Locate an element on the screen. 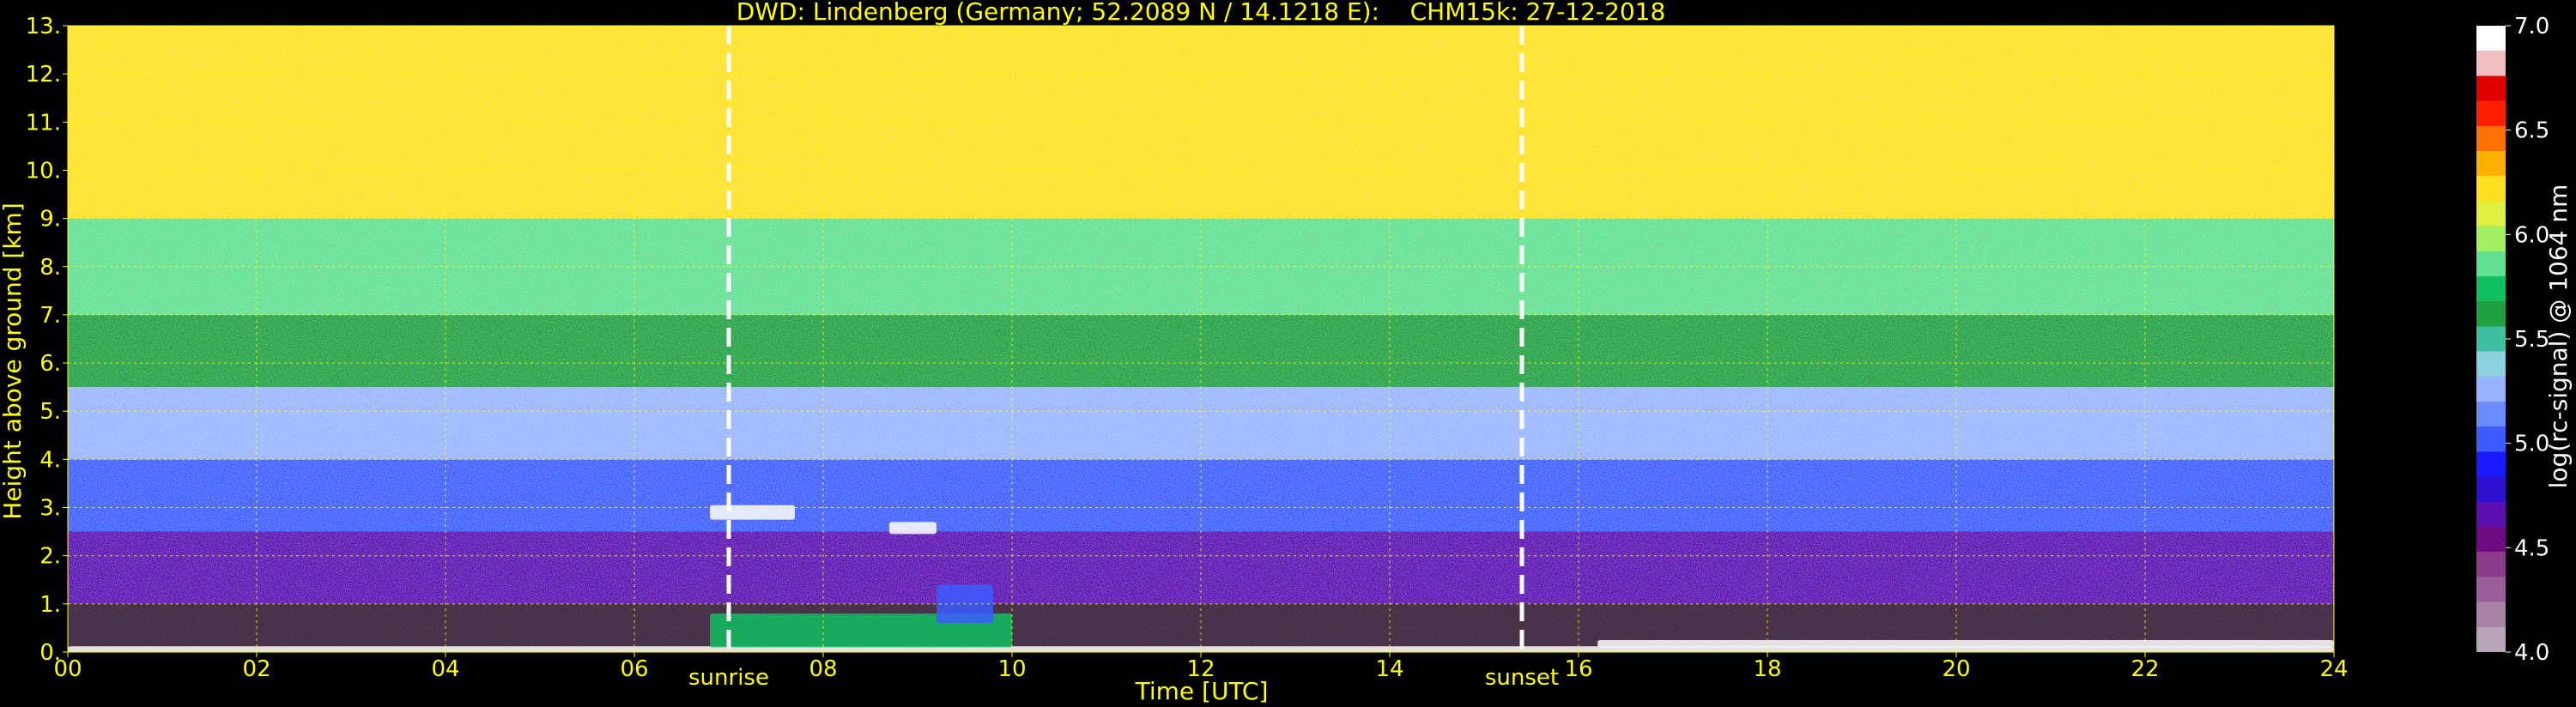 This screenshot has height=707, width=2576. x-tick-label-04: 04 is located at coordinates (445, 669).